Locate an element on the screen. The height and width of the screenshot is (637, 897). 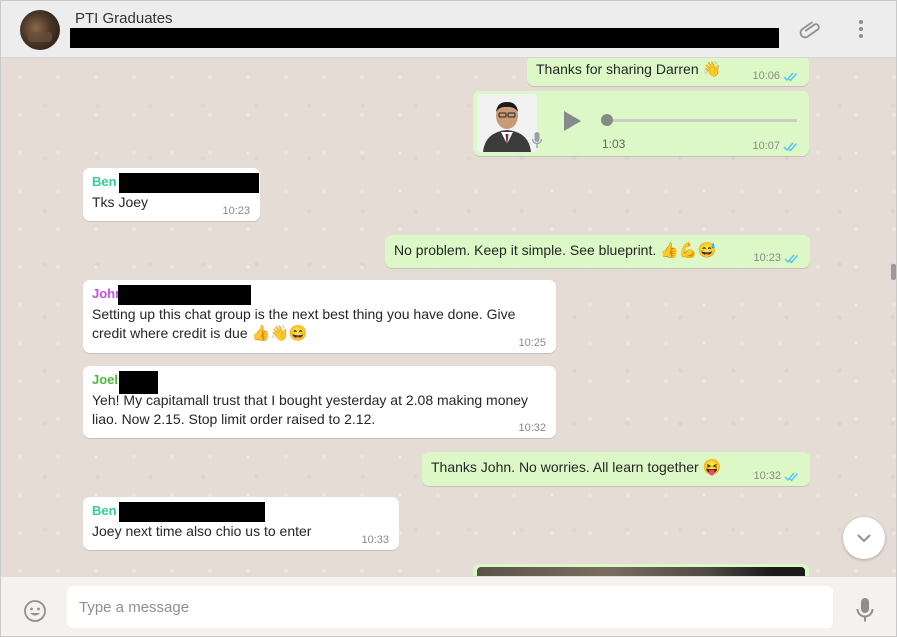
paperclip-icon is located at coordinates (811, 30).